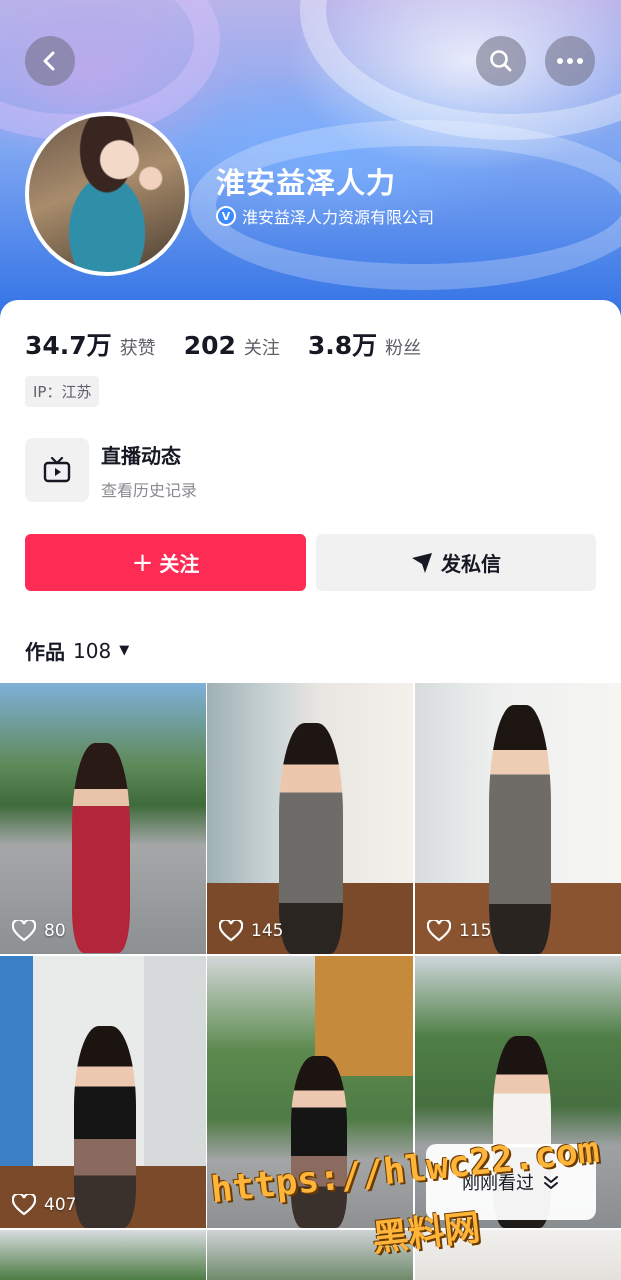 The image size is (621, 1280). Describe the element at coordinates (342, 345) in the screenshot. I see `stat-value: 3.8万` at that location.